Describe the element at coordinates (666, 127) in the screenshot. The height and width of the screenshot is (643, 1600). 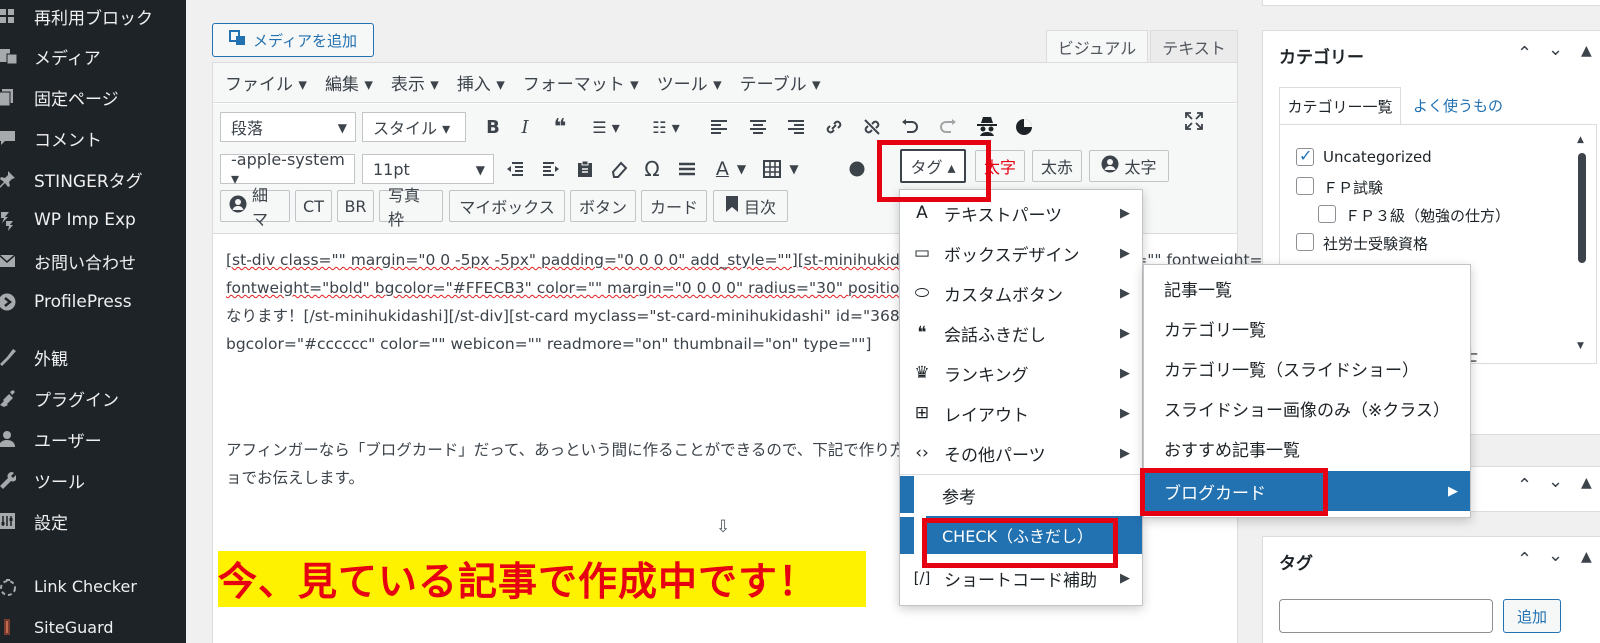
I see `numbered-list-icon: ☷ ▾` at that location.